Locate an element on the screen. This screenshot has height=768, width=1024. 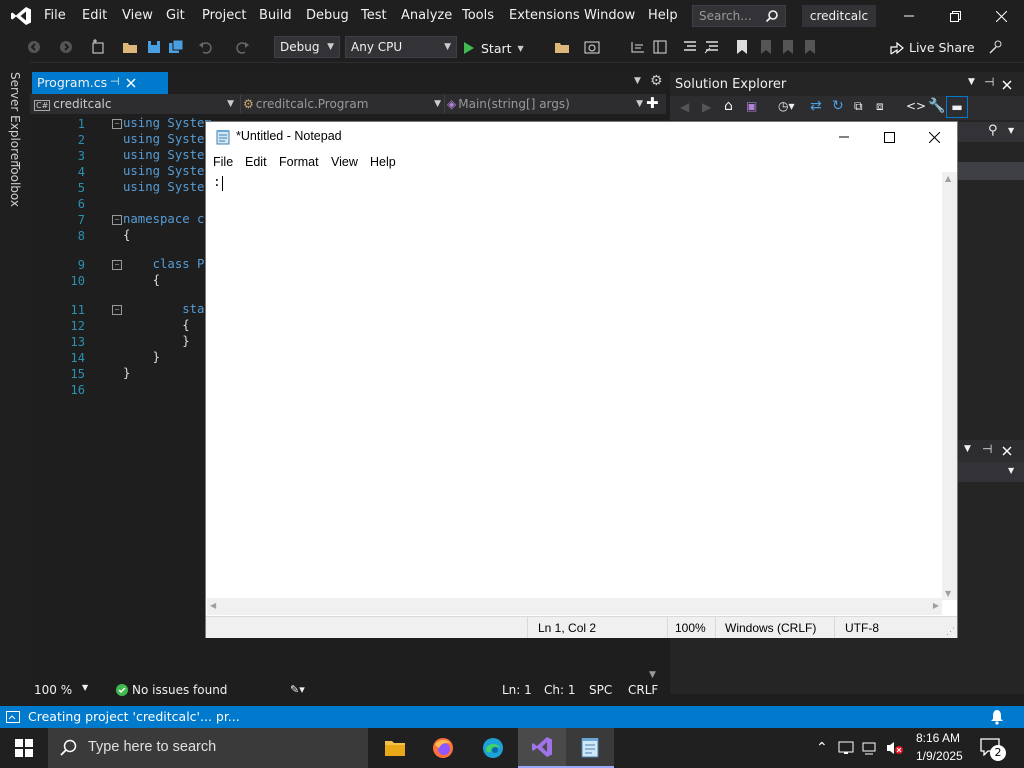
refresh-icon: ↻ is located at coordinates (838, 106).